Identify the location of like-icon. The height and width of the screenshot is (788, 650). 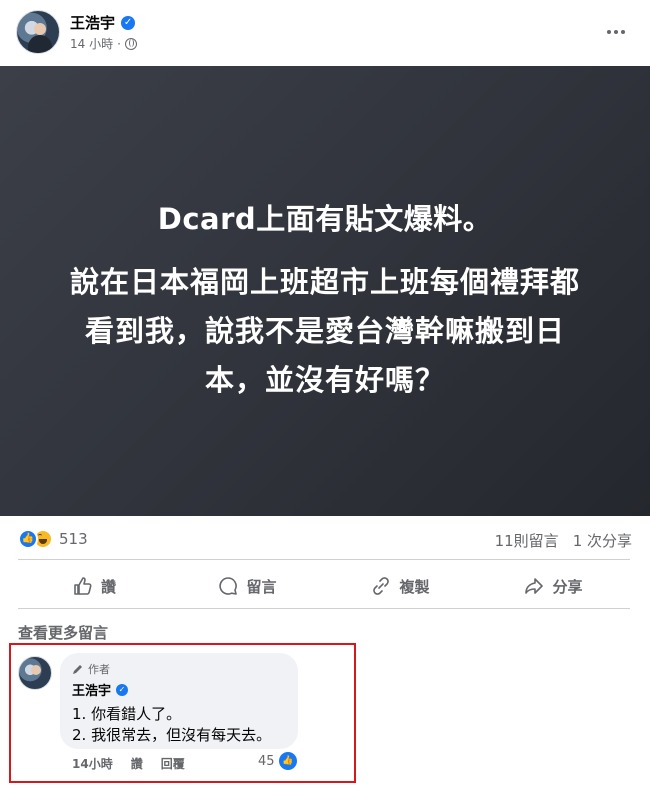
(83, 586).